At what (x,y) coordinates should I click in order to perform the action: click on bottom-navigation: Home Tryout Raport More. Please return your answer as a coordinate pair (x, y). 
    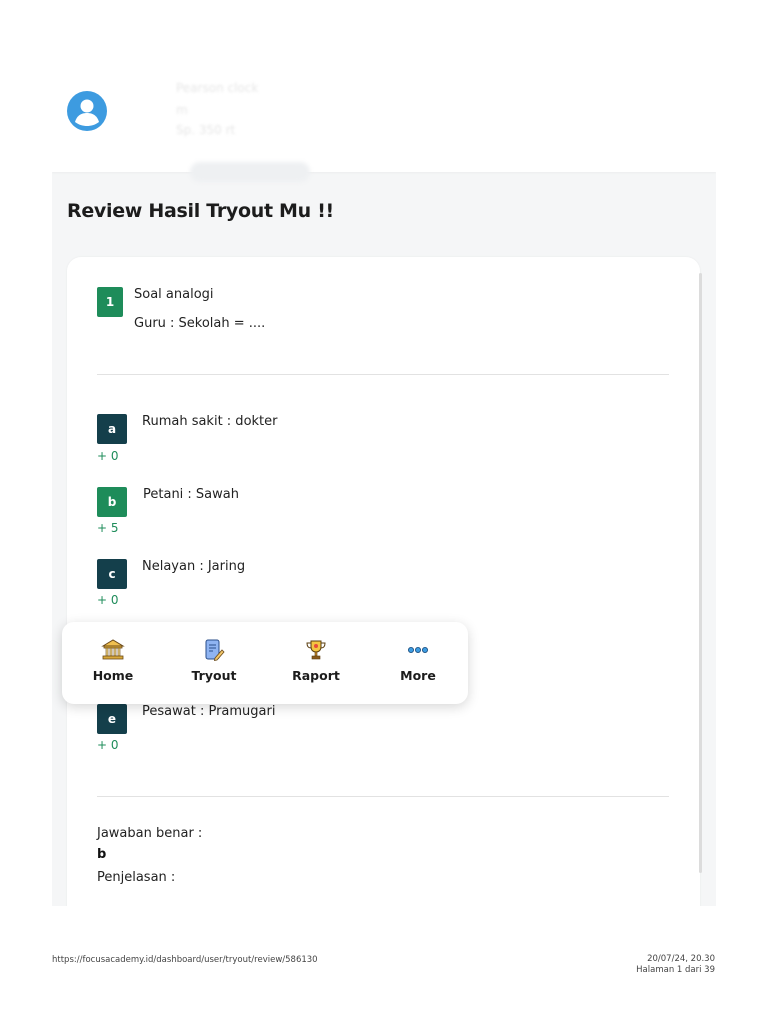
    Looking at the image, I should click on (265, 663).